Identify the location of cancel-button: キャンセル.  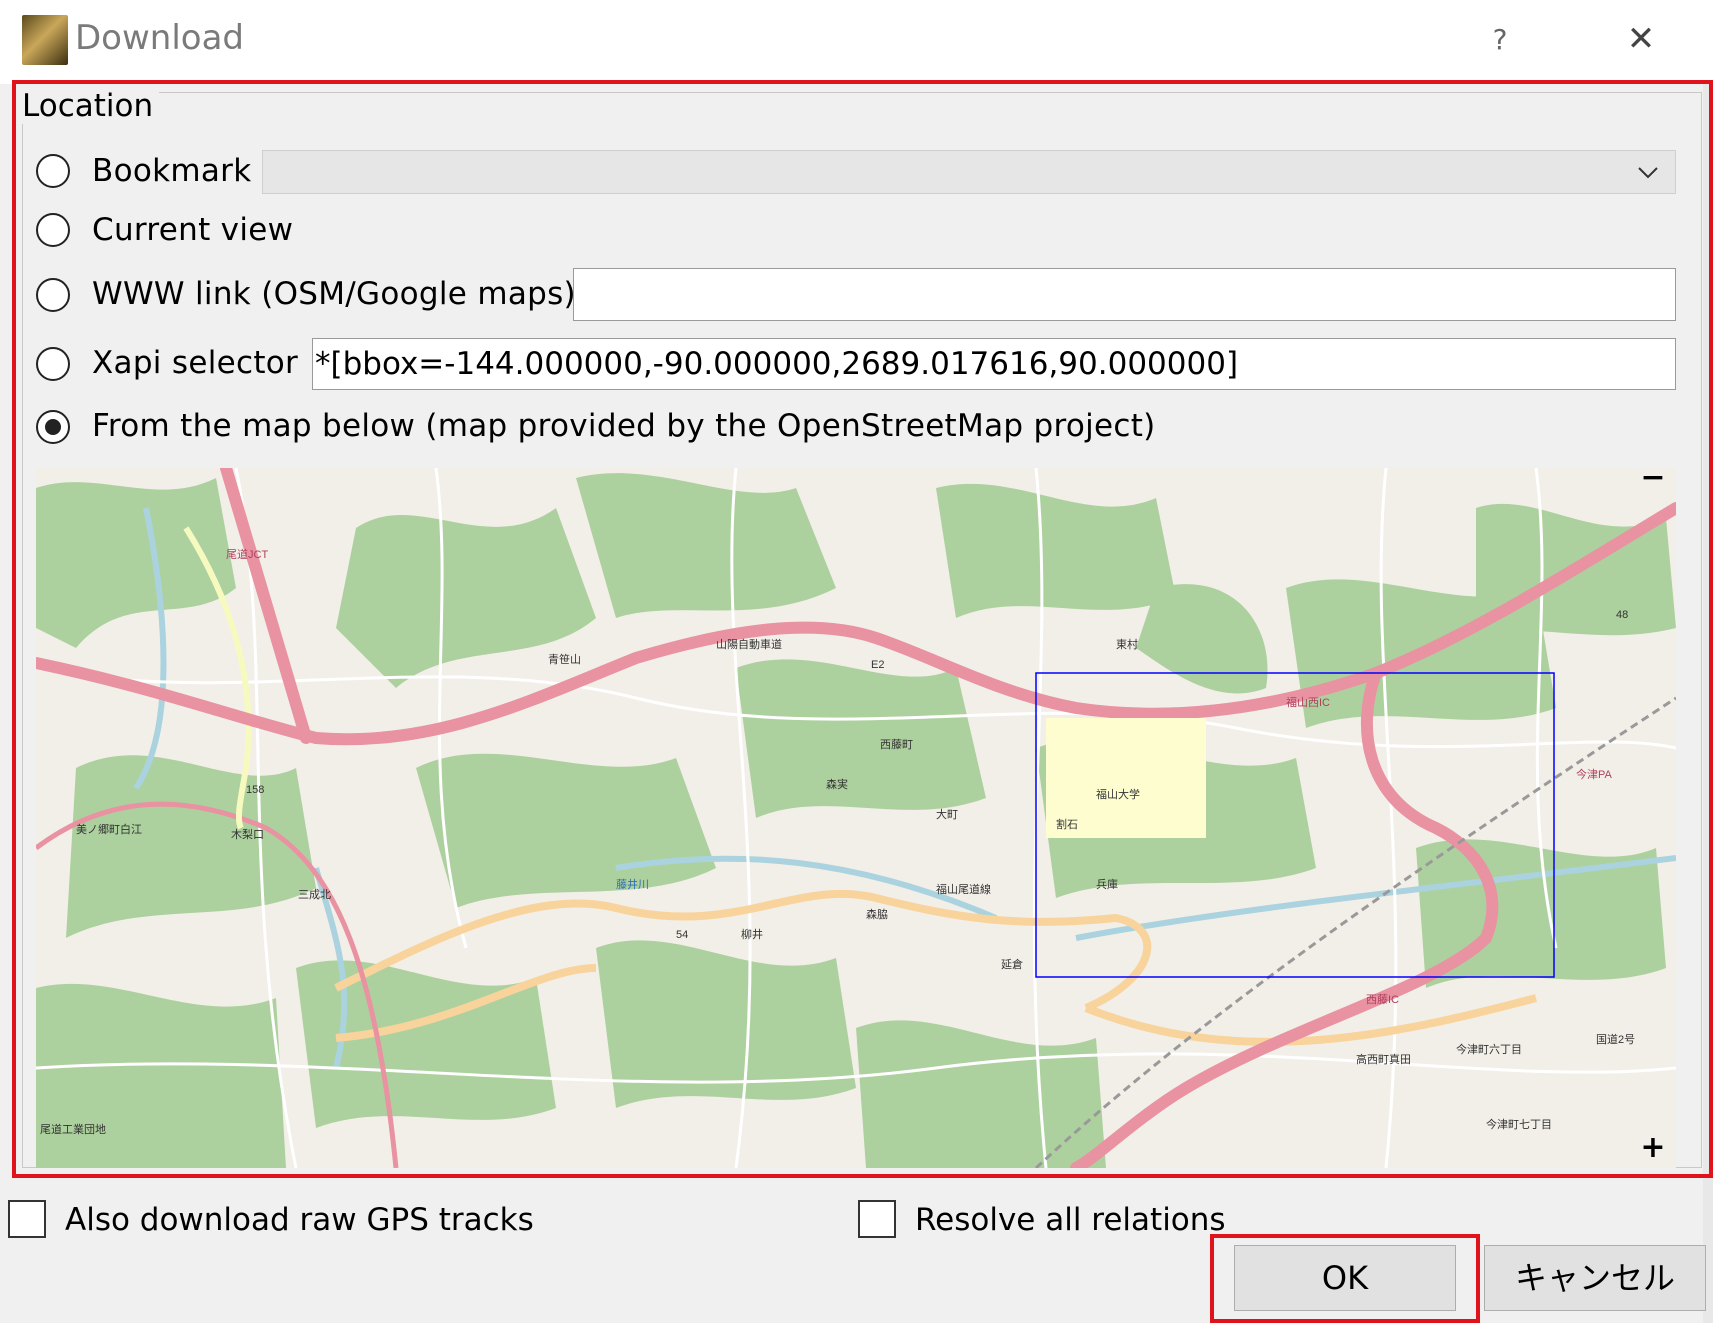
(1595, 1278).